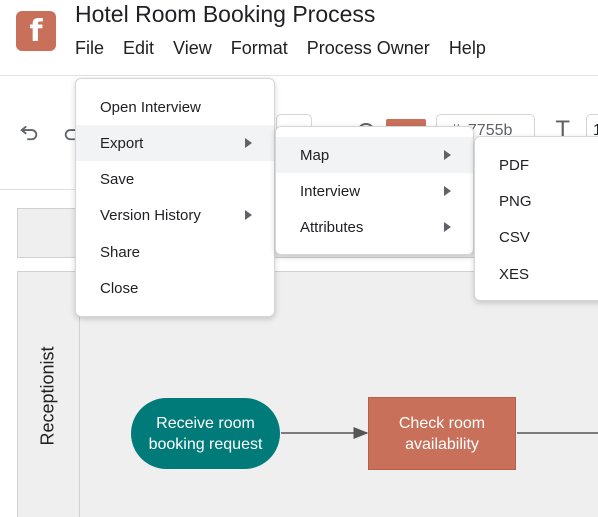 The height and width of the screenshot is (517, 598). Describe the element at coordinates (536, 201) in the screenshot. I see `menu-item-png: PNG` at that location.